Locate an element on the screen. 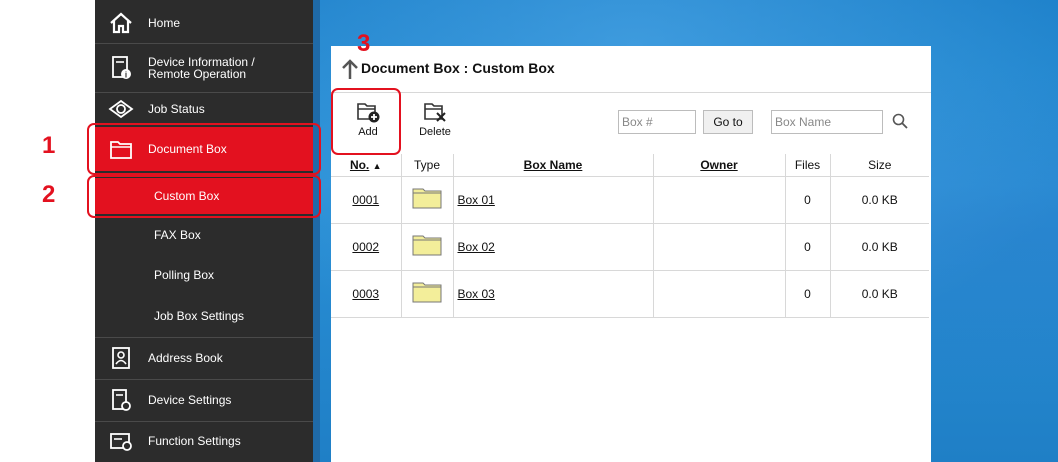 The image size is (1058, 462). col-owner: Owner is located at coordinates (718, 165).